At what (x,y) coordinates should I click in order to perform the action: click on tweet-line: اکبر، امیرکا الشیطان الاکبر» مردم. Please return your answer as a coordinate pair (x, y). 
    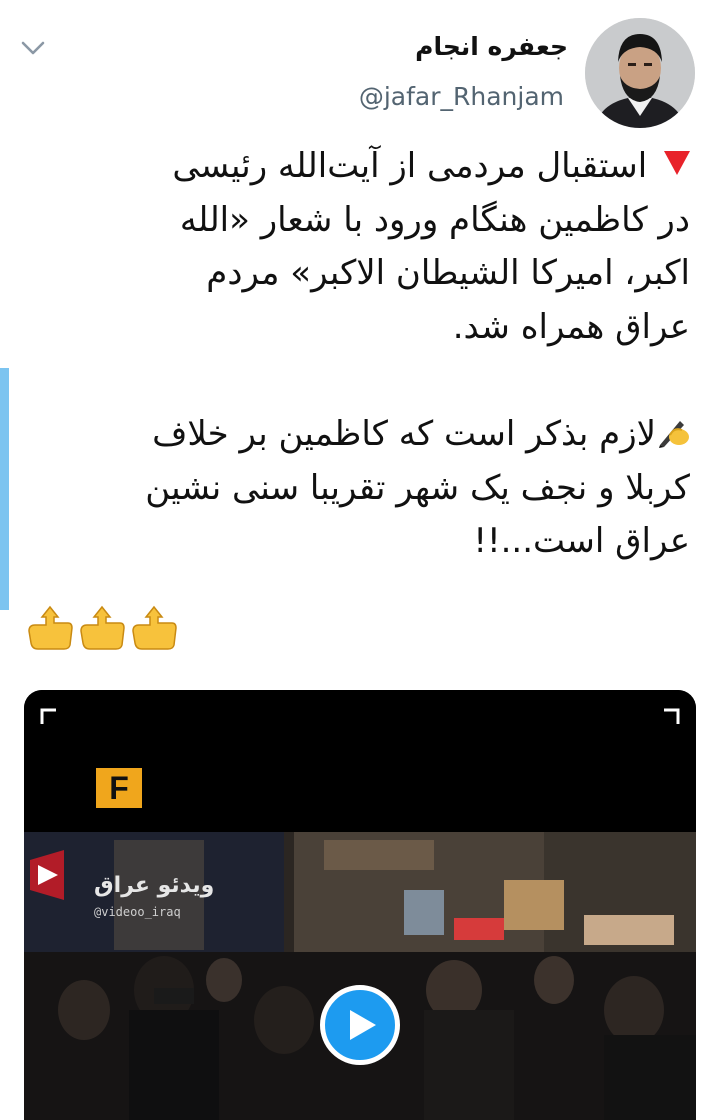
    Looking at the image, I should click on (448, 273).